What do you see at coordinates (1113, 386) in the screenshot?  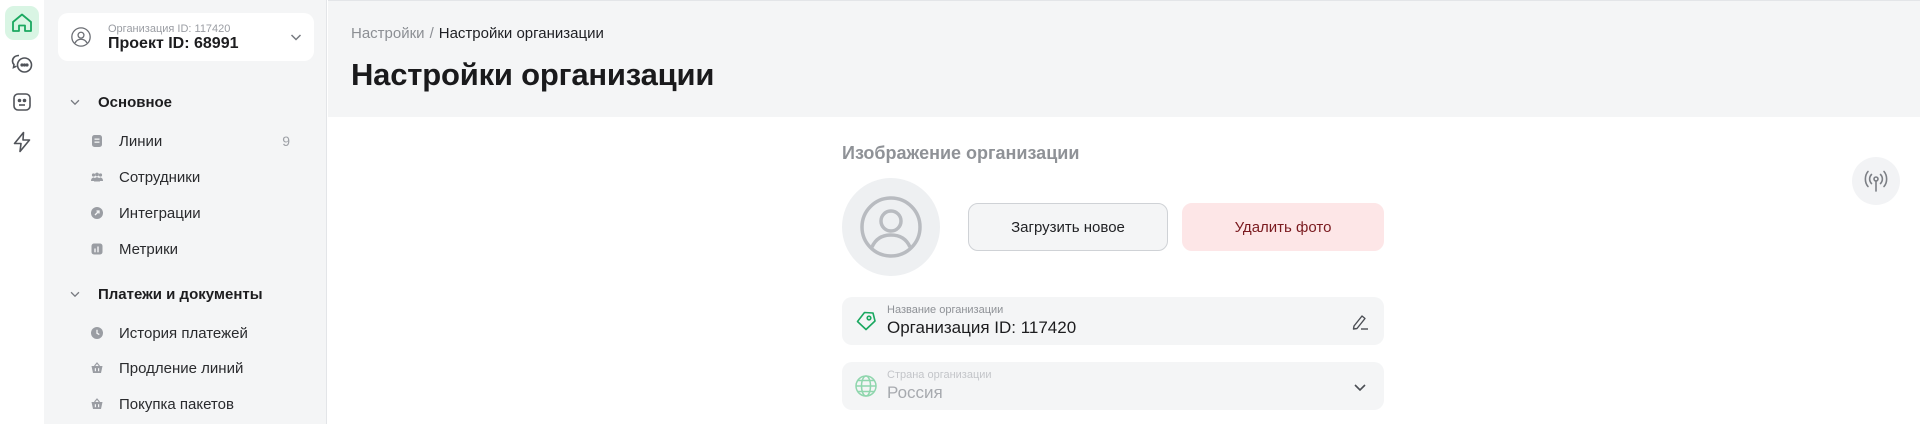 I see `org-country-select: Страна организации Россия` at bounding box center [1113, 386].